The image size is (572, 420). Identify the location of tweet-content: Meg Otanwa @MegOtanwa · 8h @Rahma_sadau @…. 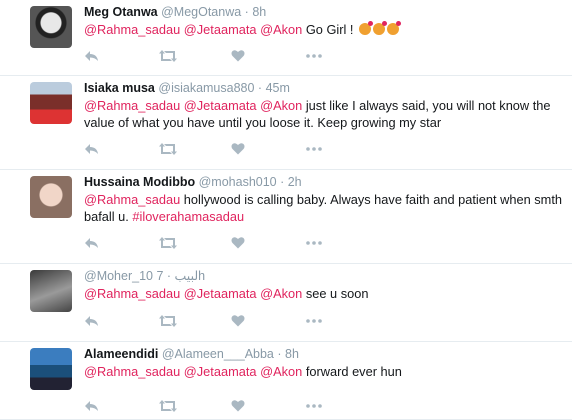
(324, 33).